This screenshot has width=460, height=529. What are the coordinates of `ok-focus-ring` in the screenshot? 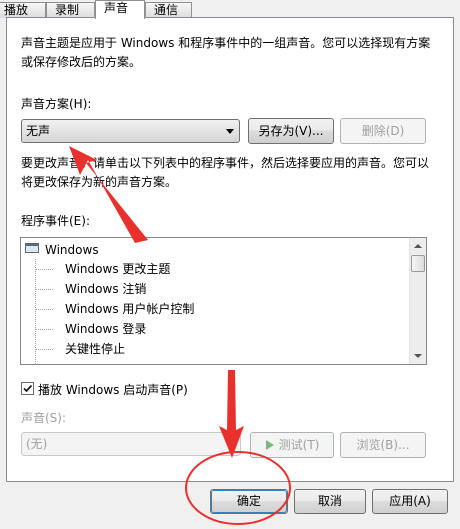 It's located at (249, 501).